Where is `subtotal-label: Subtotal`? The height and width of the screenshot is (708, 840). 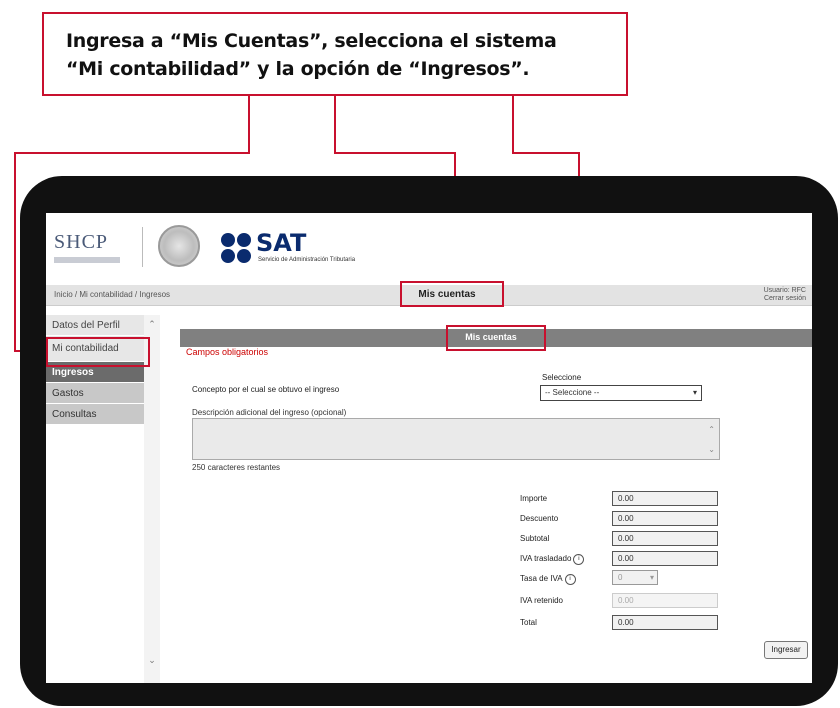 subtotal-label: Subtotal is located at coordinates (535, 538).